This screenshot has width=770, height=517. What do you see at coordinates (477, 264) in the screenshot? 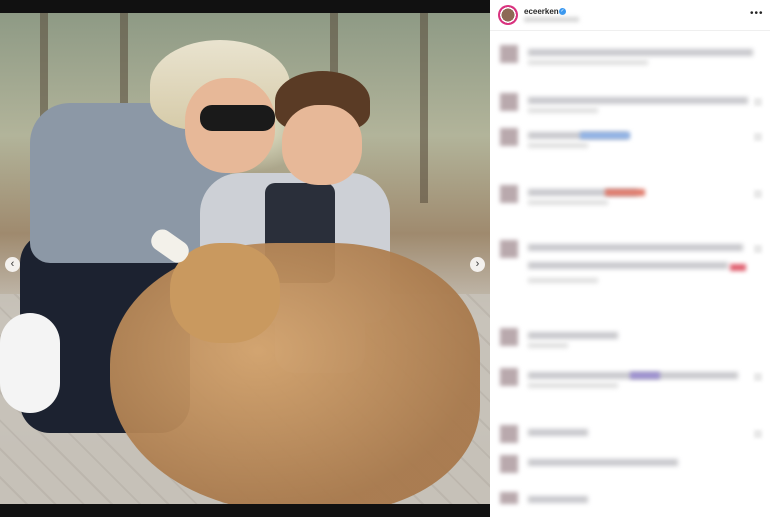
I see `chevron-right-icon: ›` at bounding box center [477, 264].